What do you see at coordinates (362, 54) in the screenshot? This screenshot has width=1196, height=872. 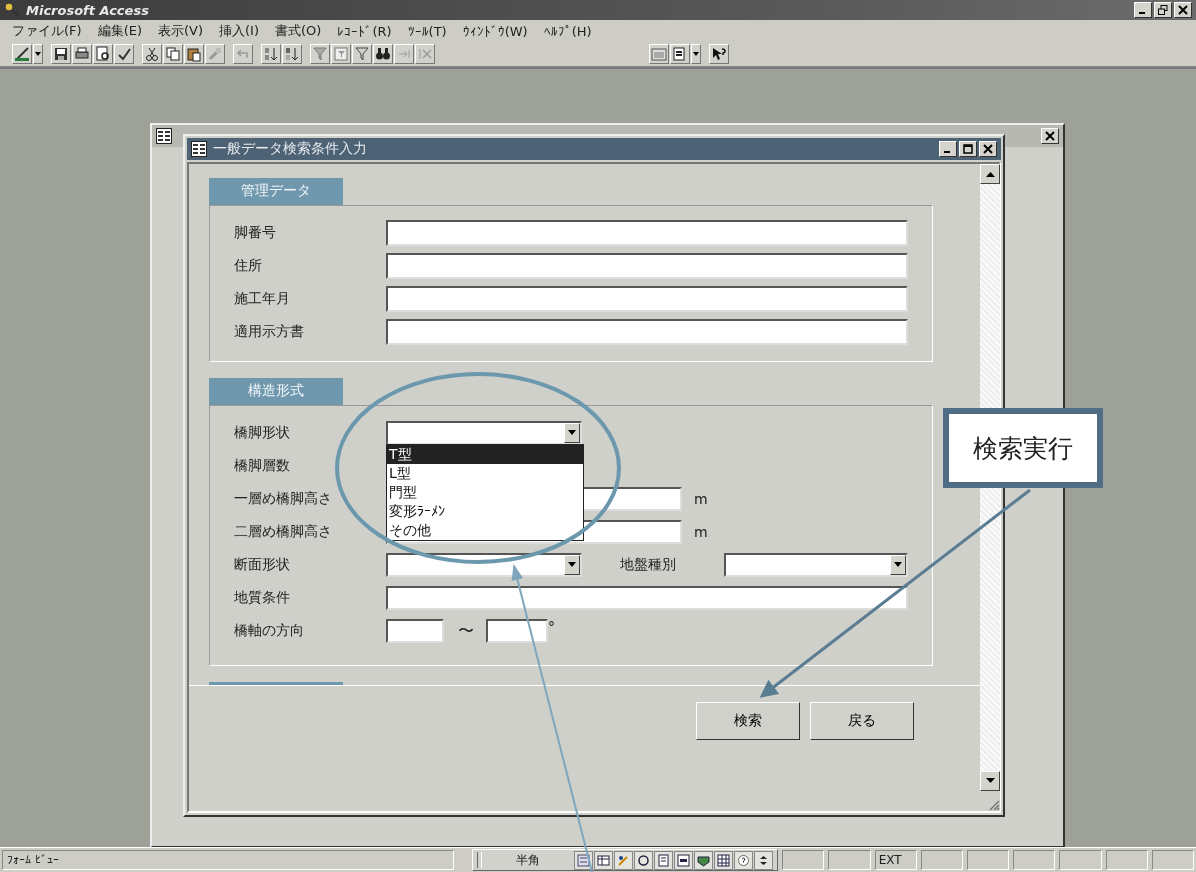 I see `funnel-icon` at bounding box center [362, 54].